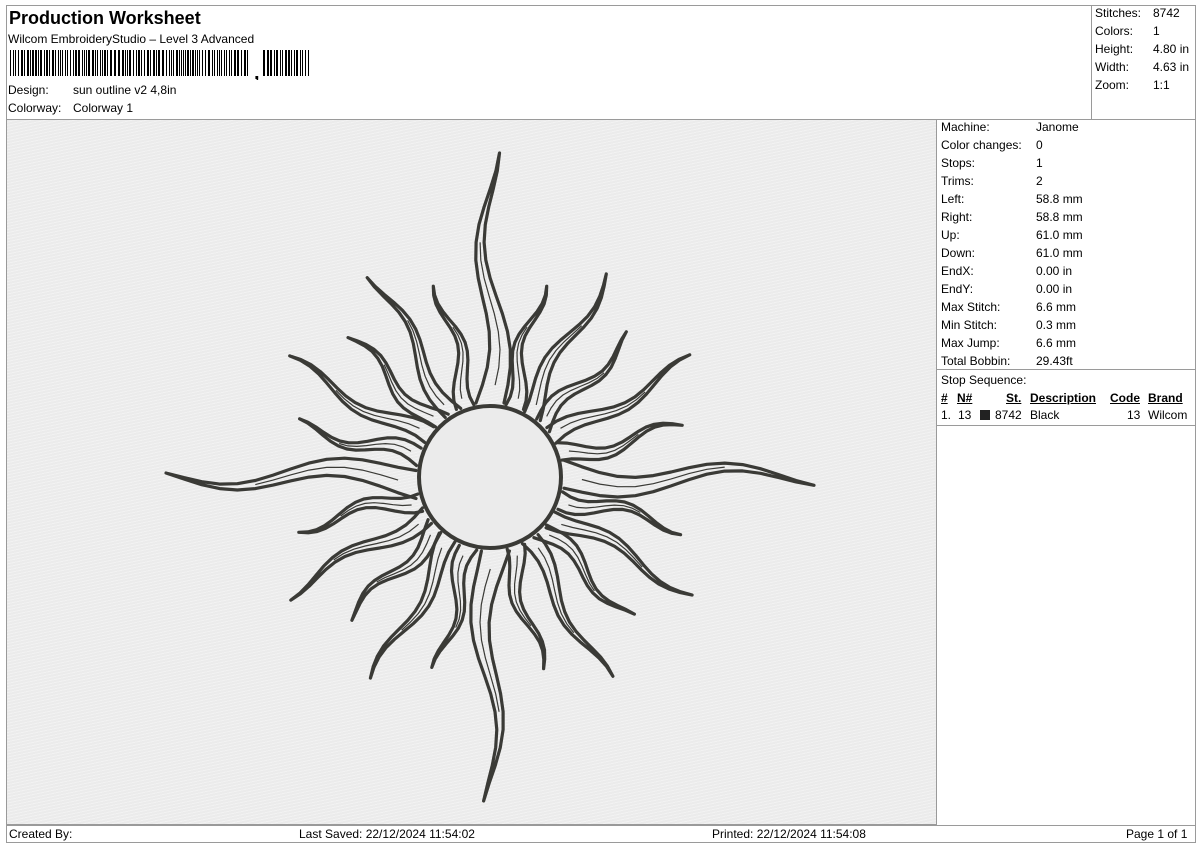 This screenshot has height=848, width=1200. Describe the element at coordinates (28, 90) in the screenshot. I see `design-label: Design:` at that location.